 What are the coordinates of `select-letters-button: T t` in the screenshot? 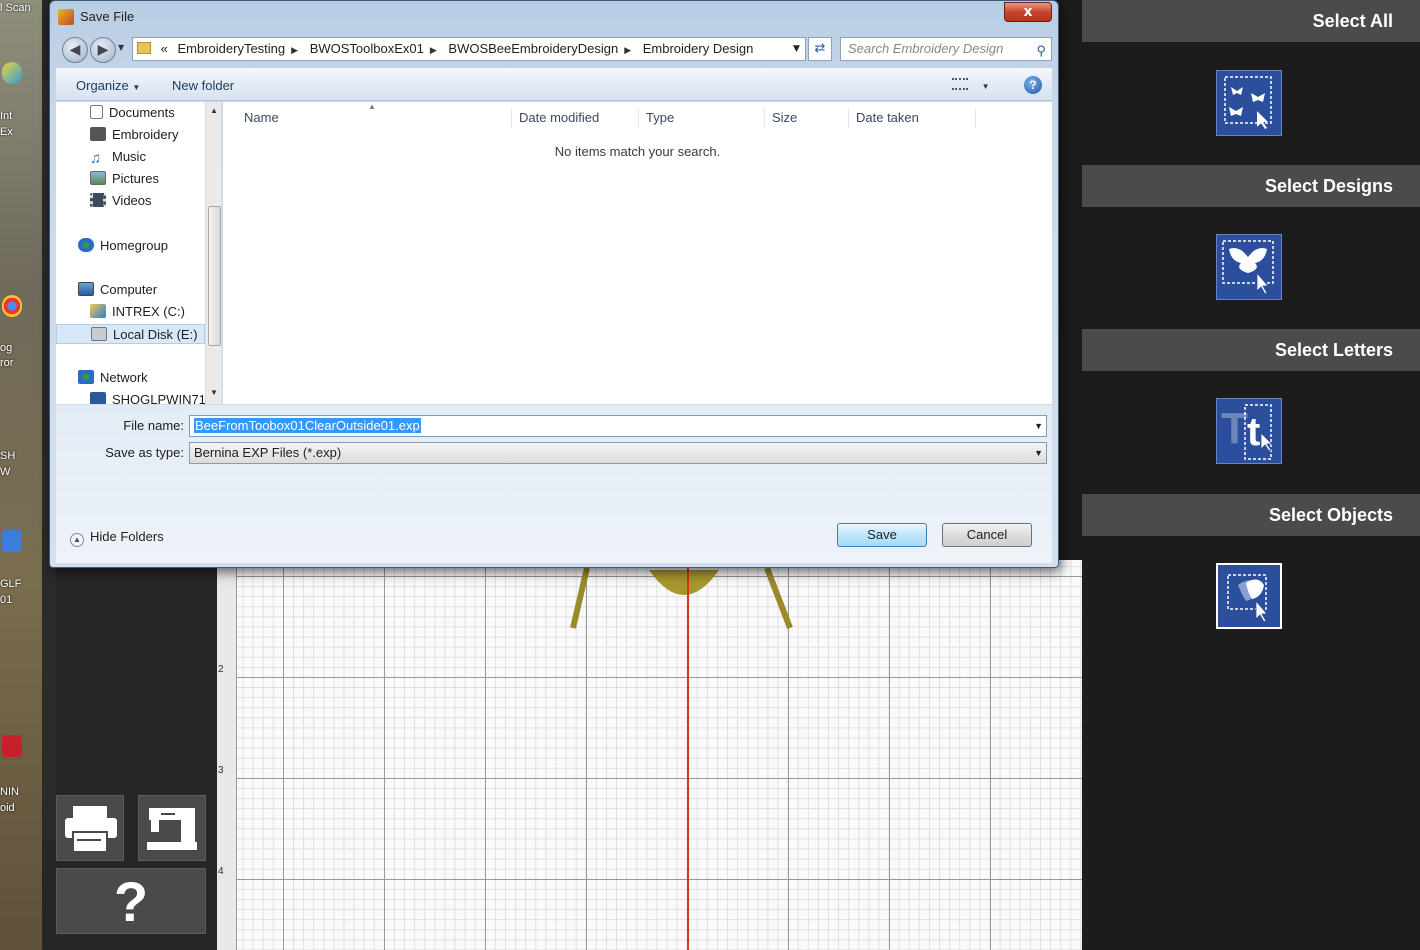 It's located at (1249, 431).